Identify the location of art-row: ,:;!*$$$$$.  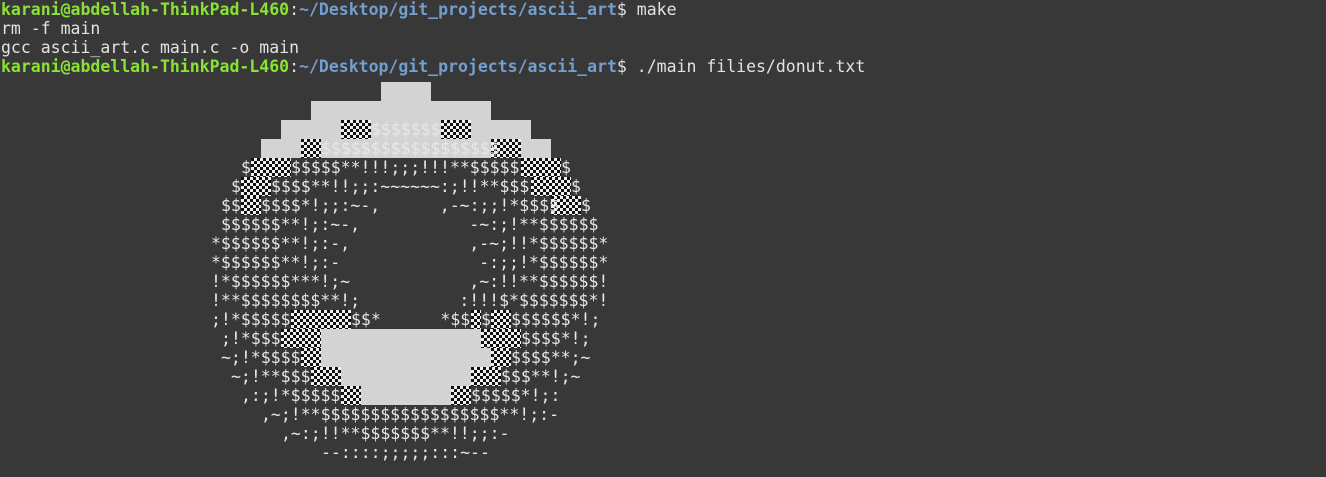
(291, 395).